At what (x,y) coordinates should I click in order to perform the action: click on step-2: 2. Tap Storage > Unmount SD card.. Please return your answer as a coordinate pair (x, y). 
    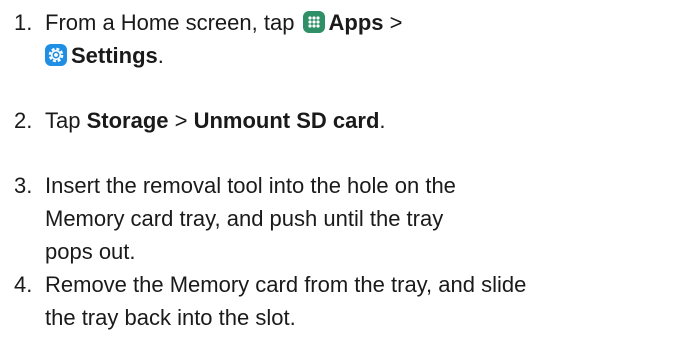
    Looking at the image, I should click on (347, 120).